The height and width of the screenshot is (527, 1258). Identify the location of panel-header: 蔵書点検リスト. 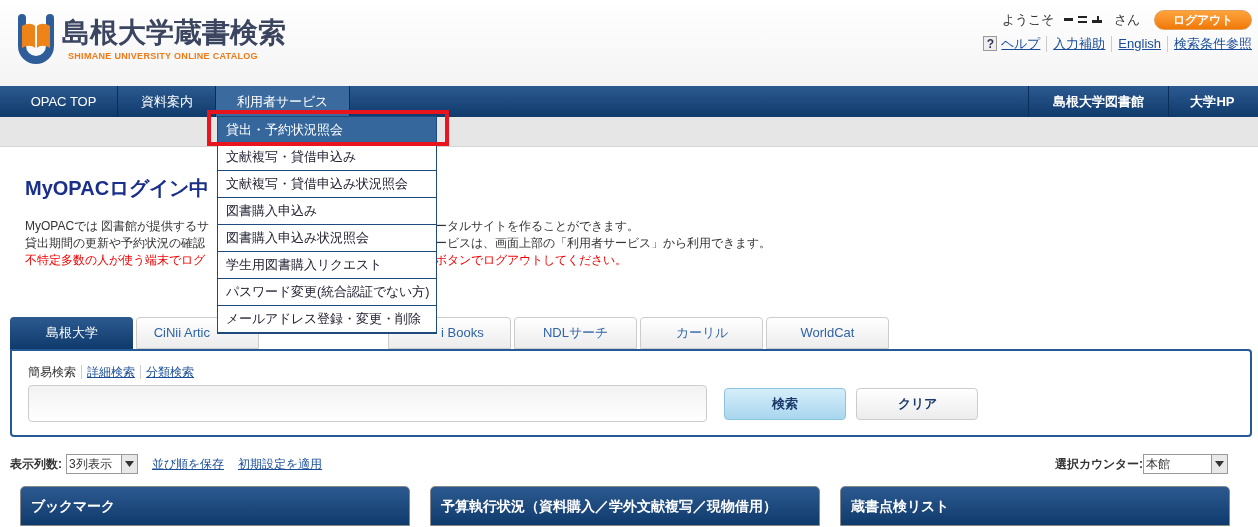
(1035, 506).